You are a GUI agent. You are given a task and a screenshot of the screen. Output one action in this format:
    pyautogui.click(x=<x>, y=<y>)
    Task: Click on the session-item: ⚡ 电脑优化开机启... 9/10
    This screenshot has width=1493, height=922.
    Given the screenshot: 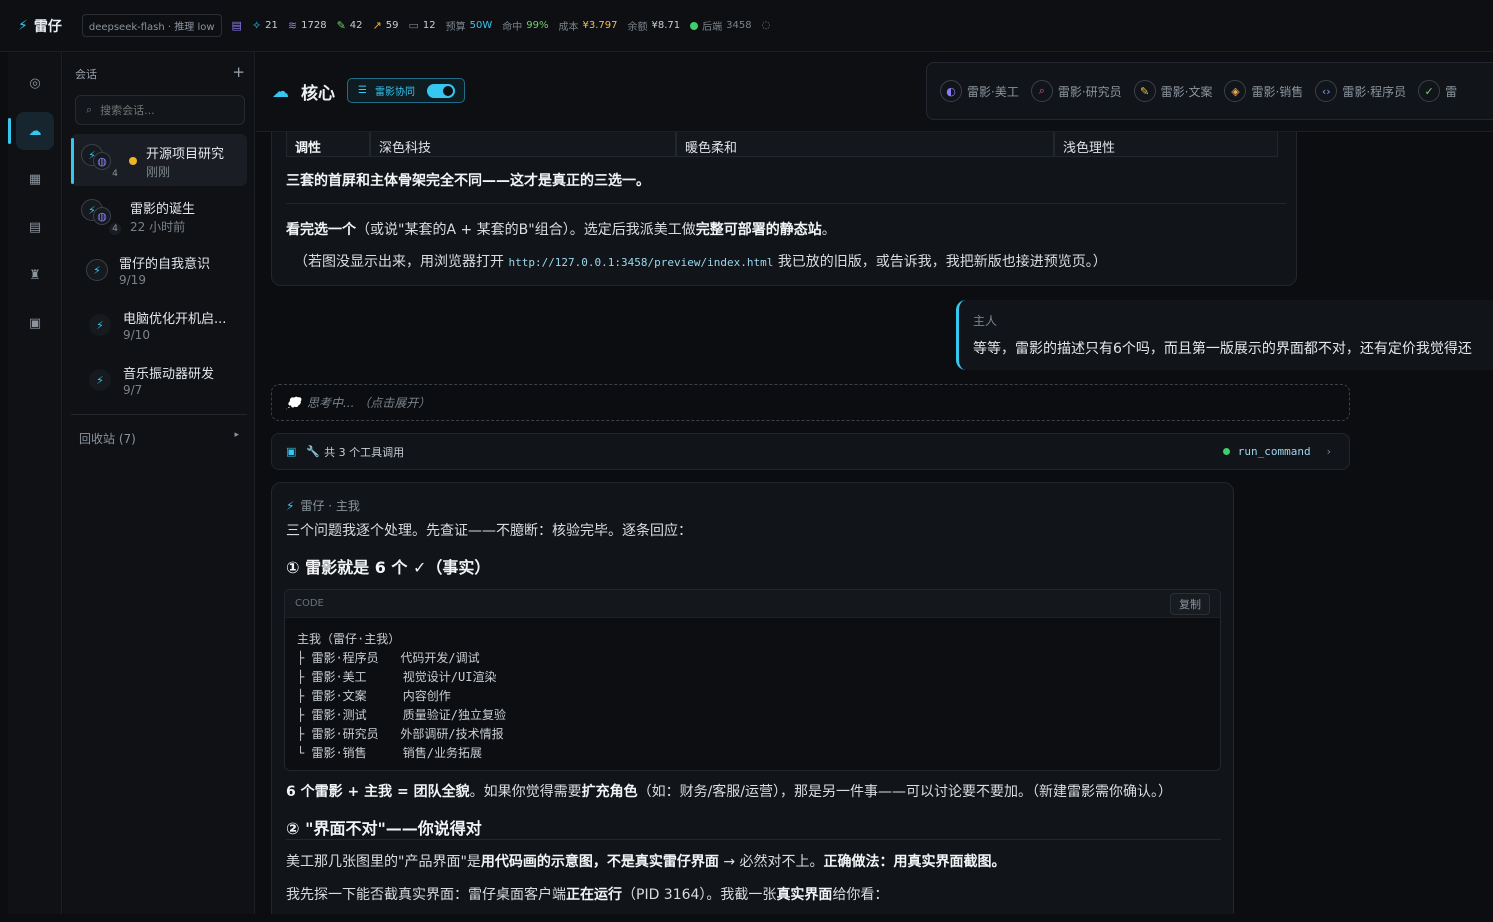 What is the action you would take?
    pyautogui.click(x=159, y=325)
    